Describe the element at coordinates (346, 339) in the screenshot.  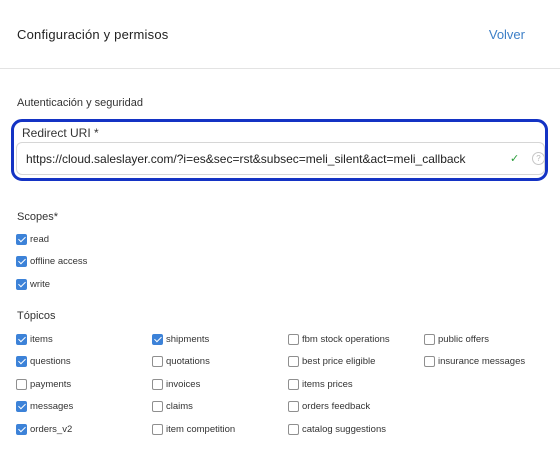
I see `topic-option-label: fbm stock operations` at that location.